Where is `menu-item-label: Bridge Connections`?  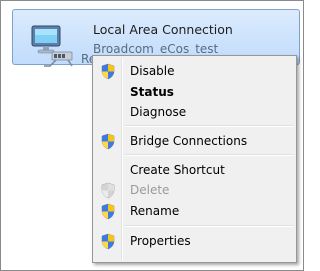
menu-item-label: Bridge Connections is located at coordinates (189, 141).